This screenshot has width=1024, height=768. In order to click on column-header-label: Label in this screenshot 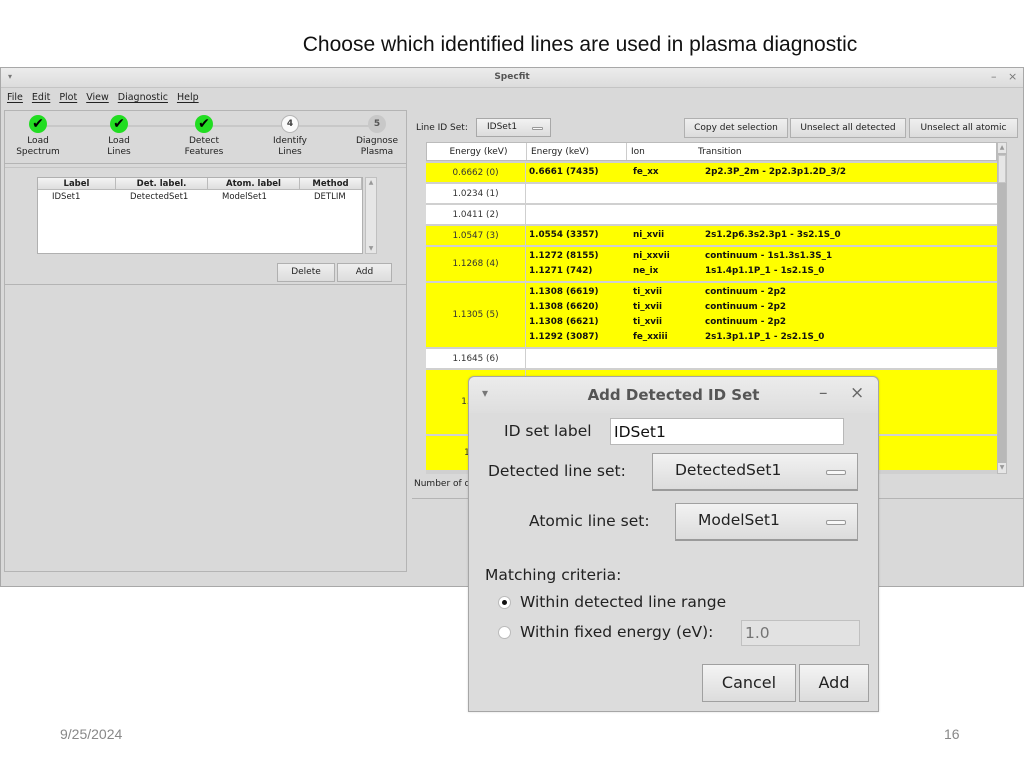, I will do `click(77, 183)`.